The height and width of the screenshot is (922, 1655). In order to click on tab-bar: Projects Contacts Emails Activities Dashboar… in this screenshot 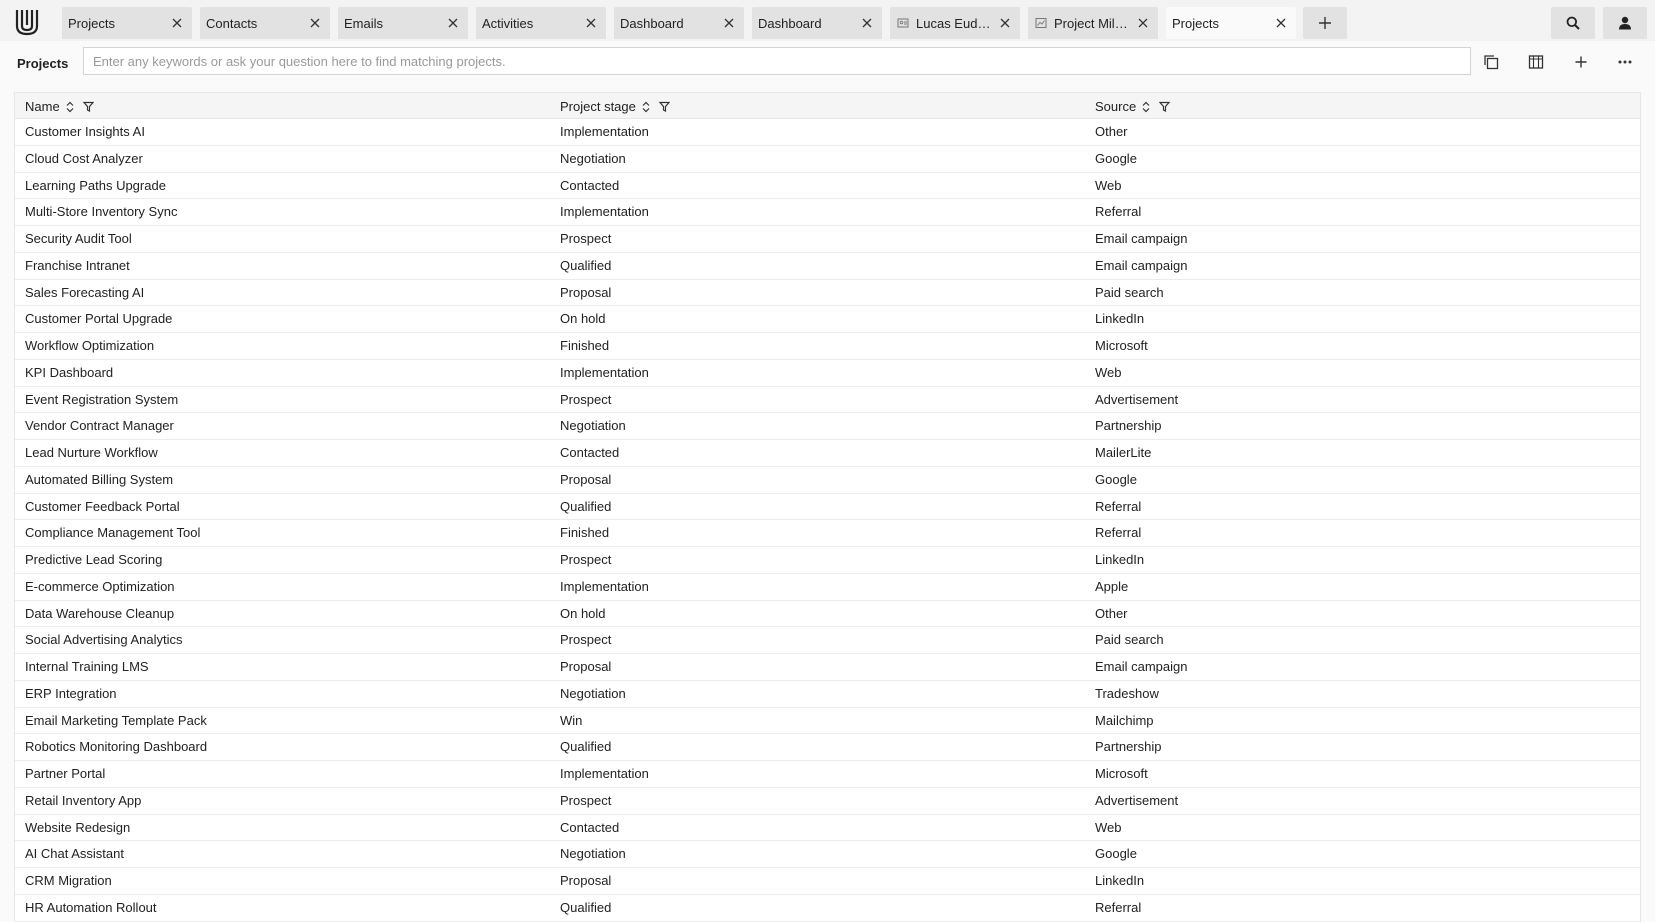, I will do `click(827, 20)`.